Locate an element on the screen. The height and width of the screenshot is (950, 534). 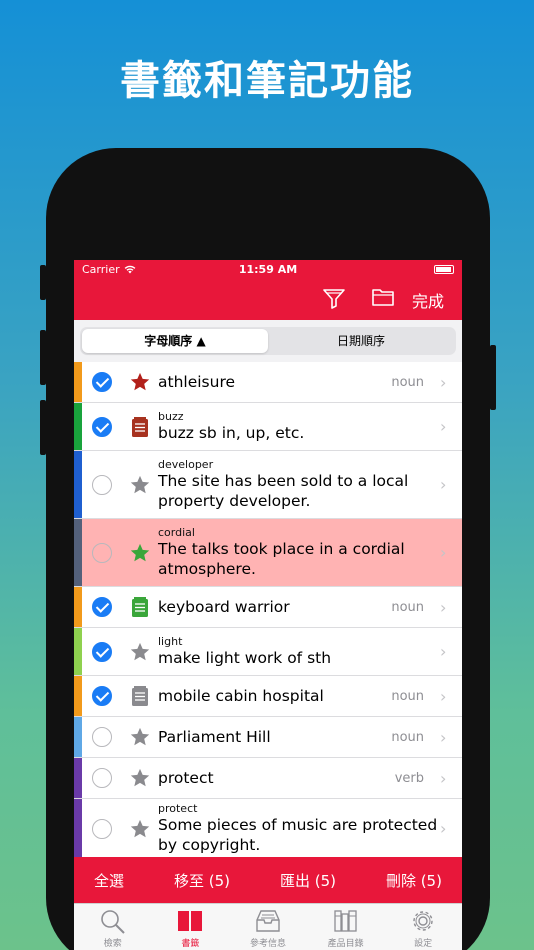
list-item: light make light work of sth › is located at coordinates (268, 652).